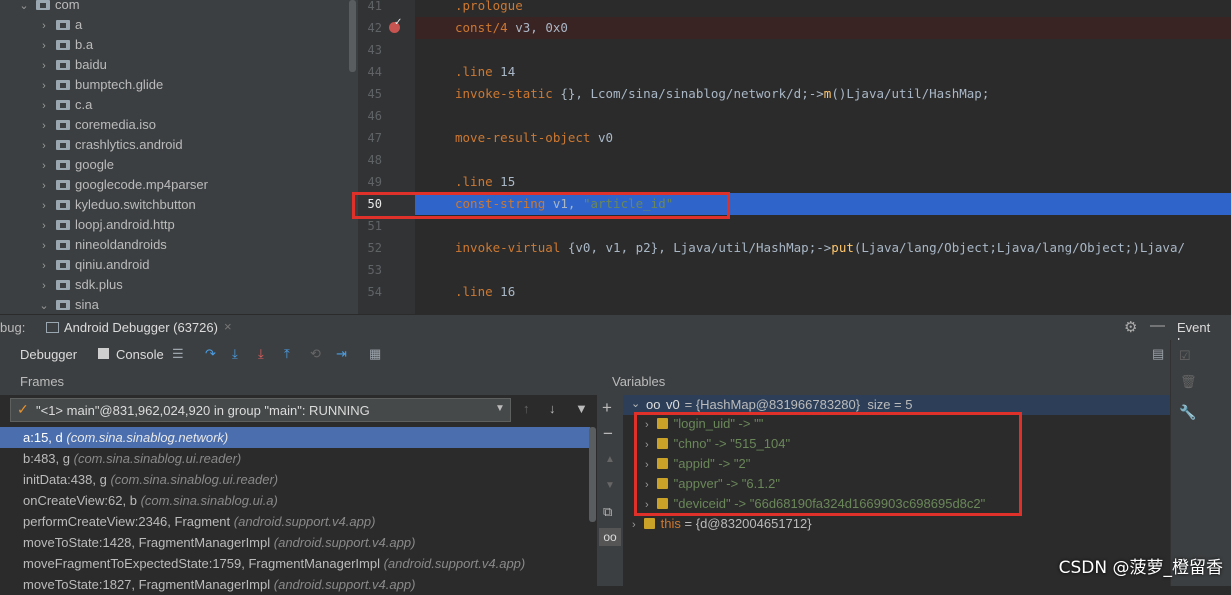 This screenshot has height=595, width=1231. What do you see at coordinates (581, 408) in the screenshot?
I see `filter-icon: ▼` at bounding box center [581, 408].